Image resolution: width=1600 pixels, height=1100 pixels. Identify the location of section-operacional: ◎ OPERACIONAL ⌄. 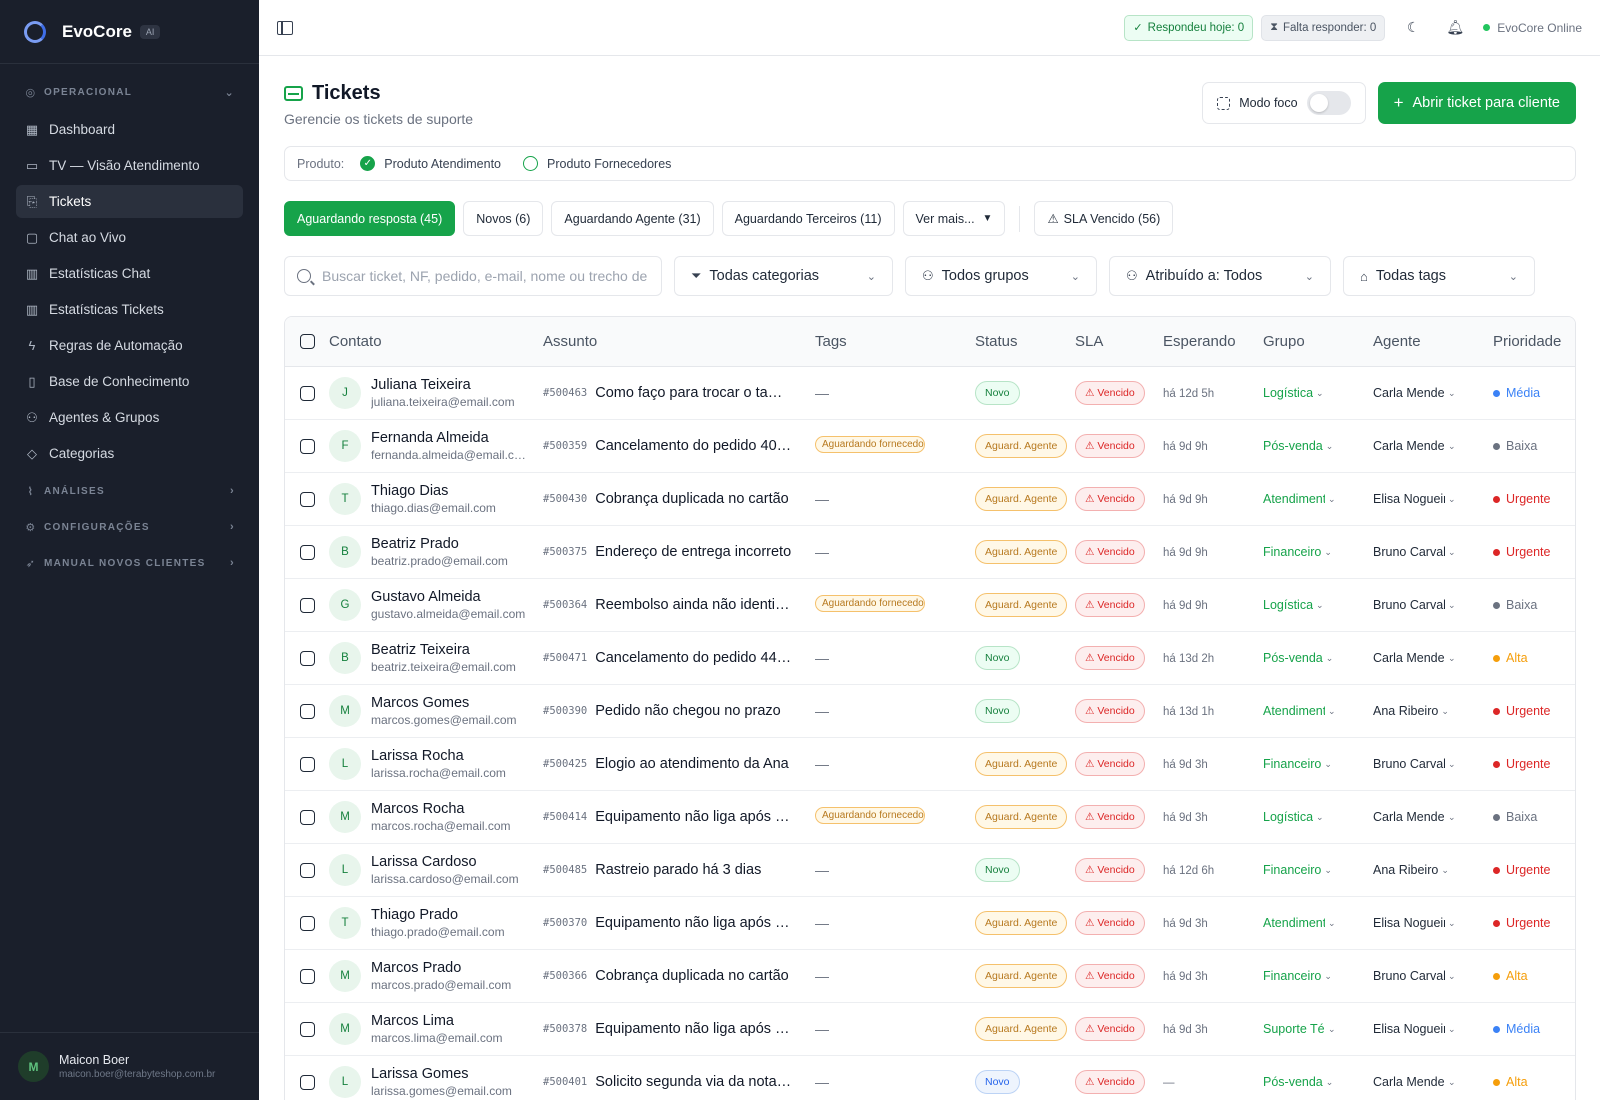
(129, 92).